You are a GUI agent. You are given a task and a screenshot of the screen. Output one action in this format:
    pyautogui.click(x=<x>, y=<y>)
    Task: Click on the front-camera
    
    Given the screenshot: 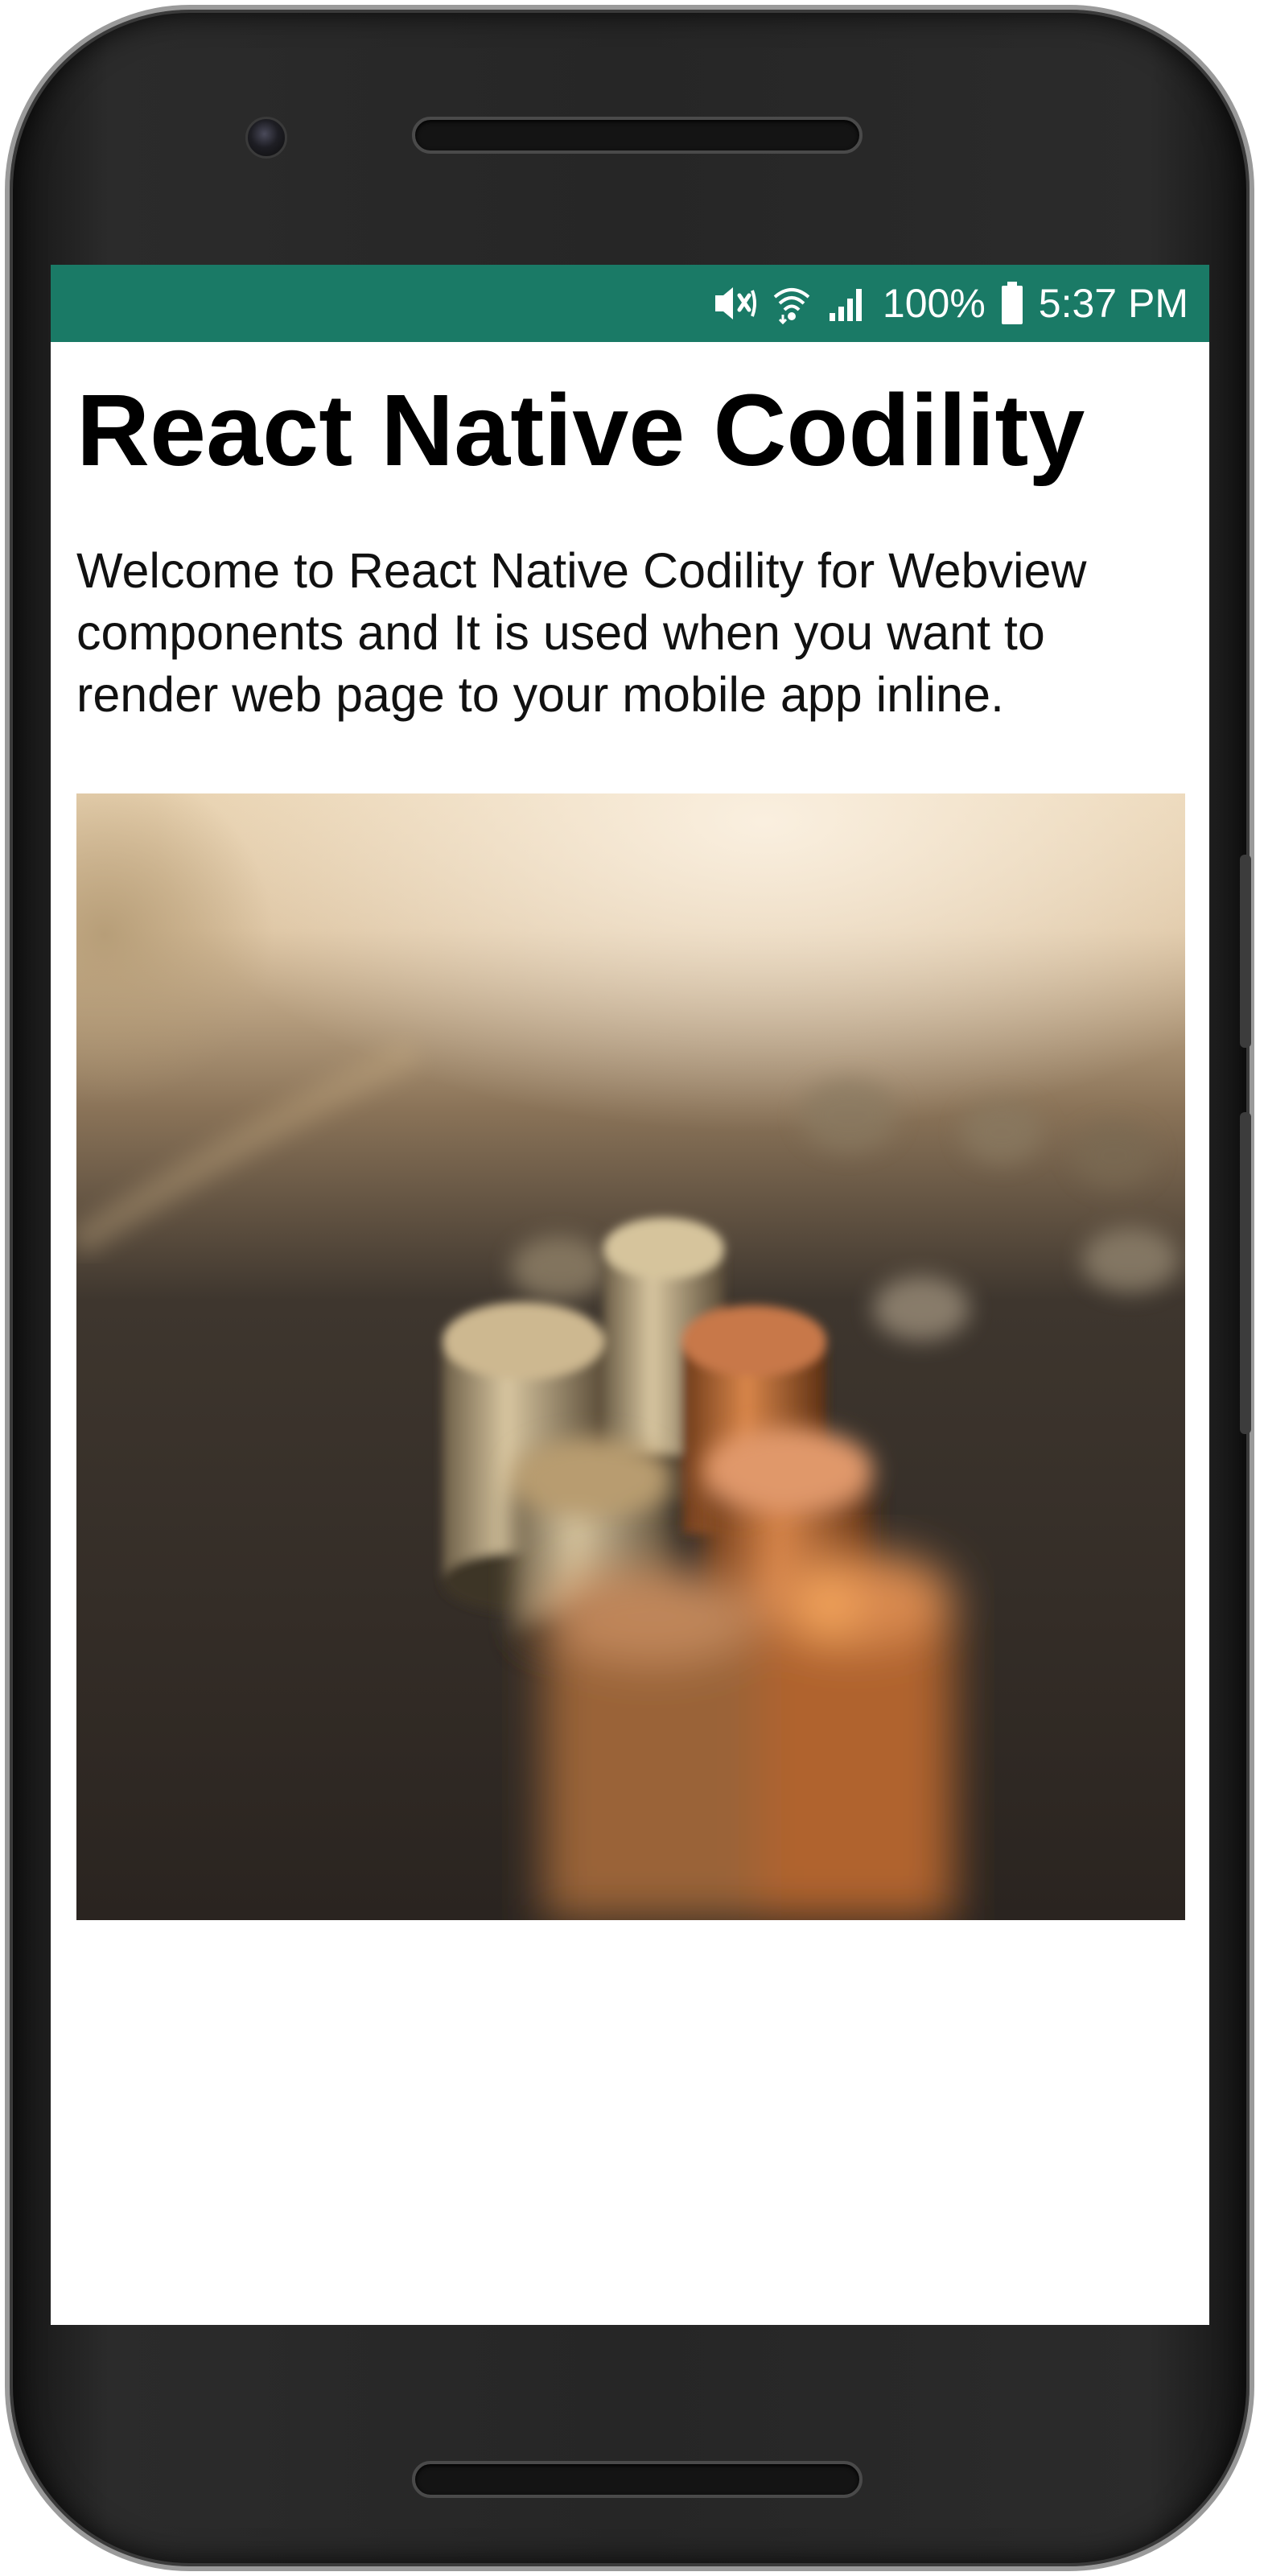 What is the action you would take?
    pyautogui.click(x=266, y=138)
    